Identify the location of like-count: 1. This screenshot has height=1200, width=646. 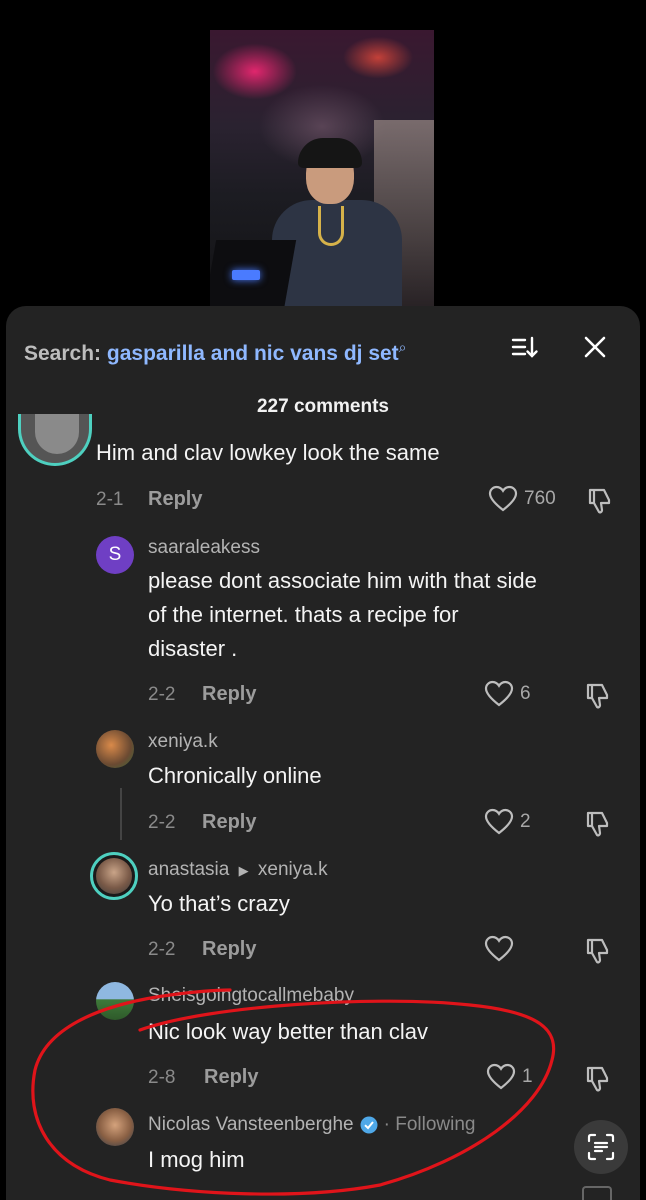
(527, 1076).